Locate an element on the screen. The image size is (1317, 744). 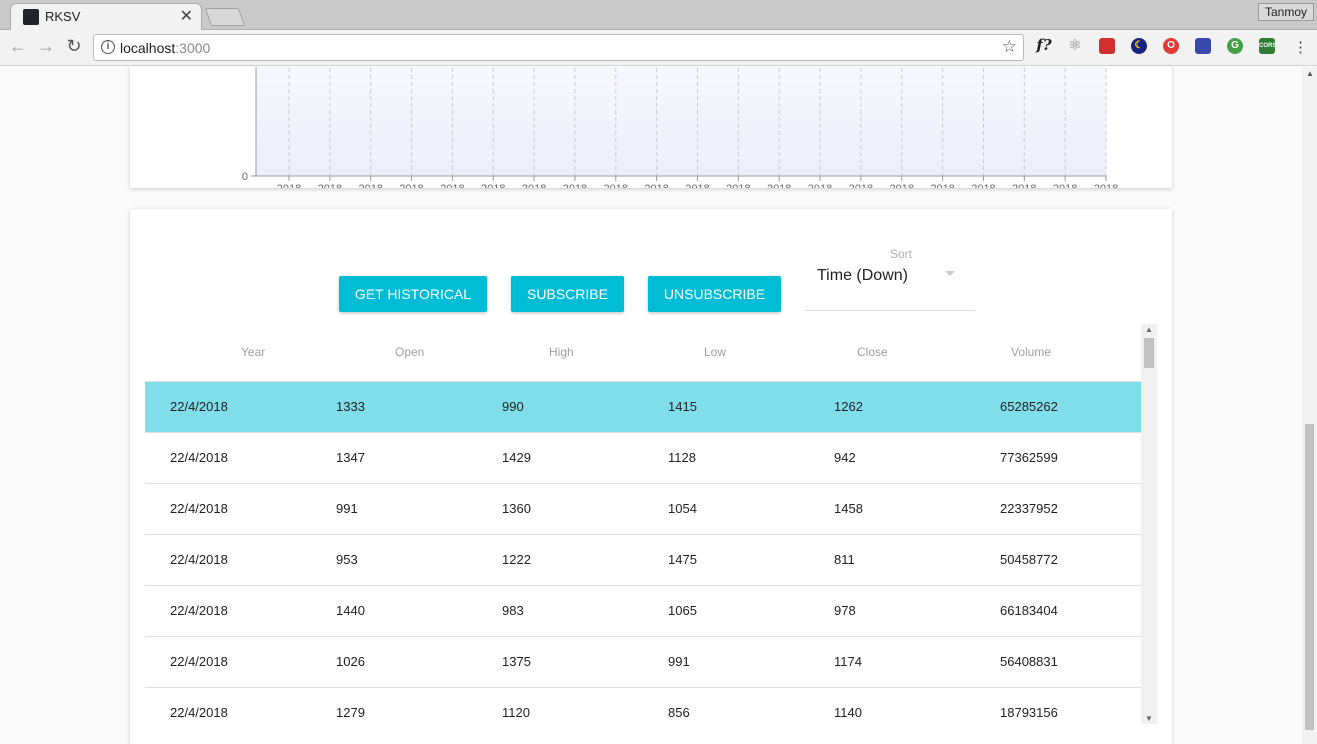
cell-low: 1475 is located at coordinates (682, 559).